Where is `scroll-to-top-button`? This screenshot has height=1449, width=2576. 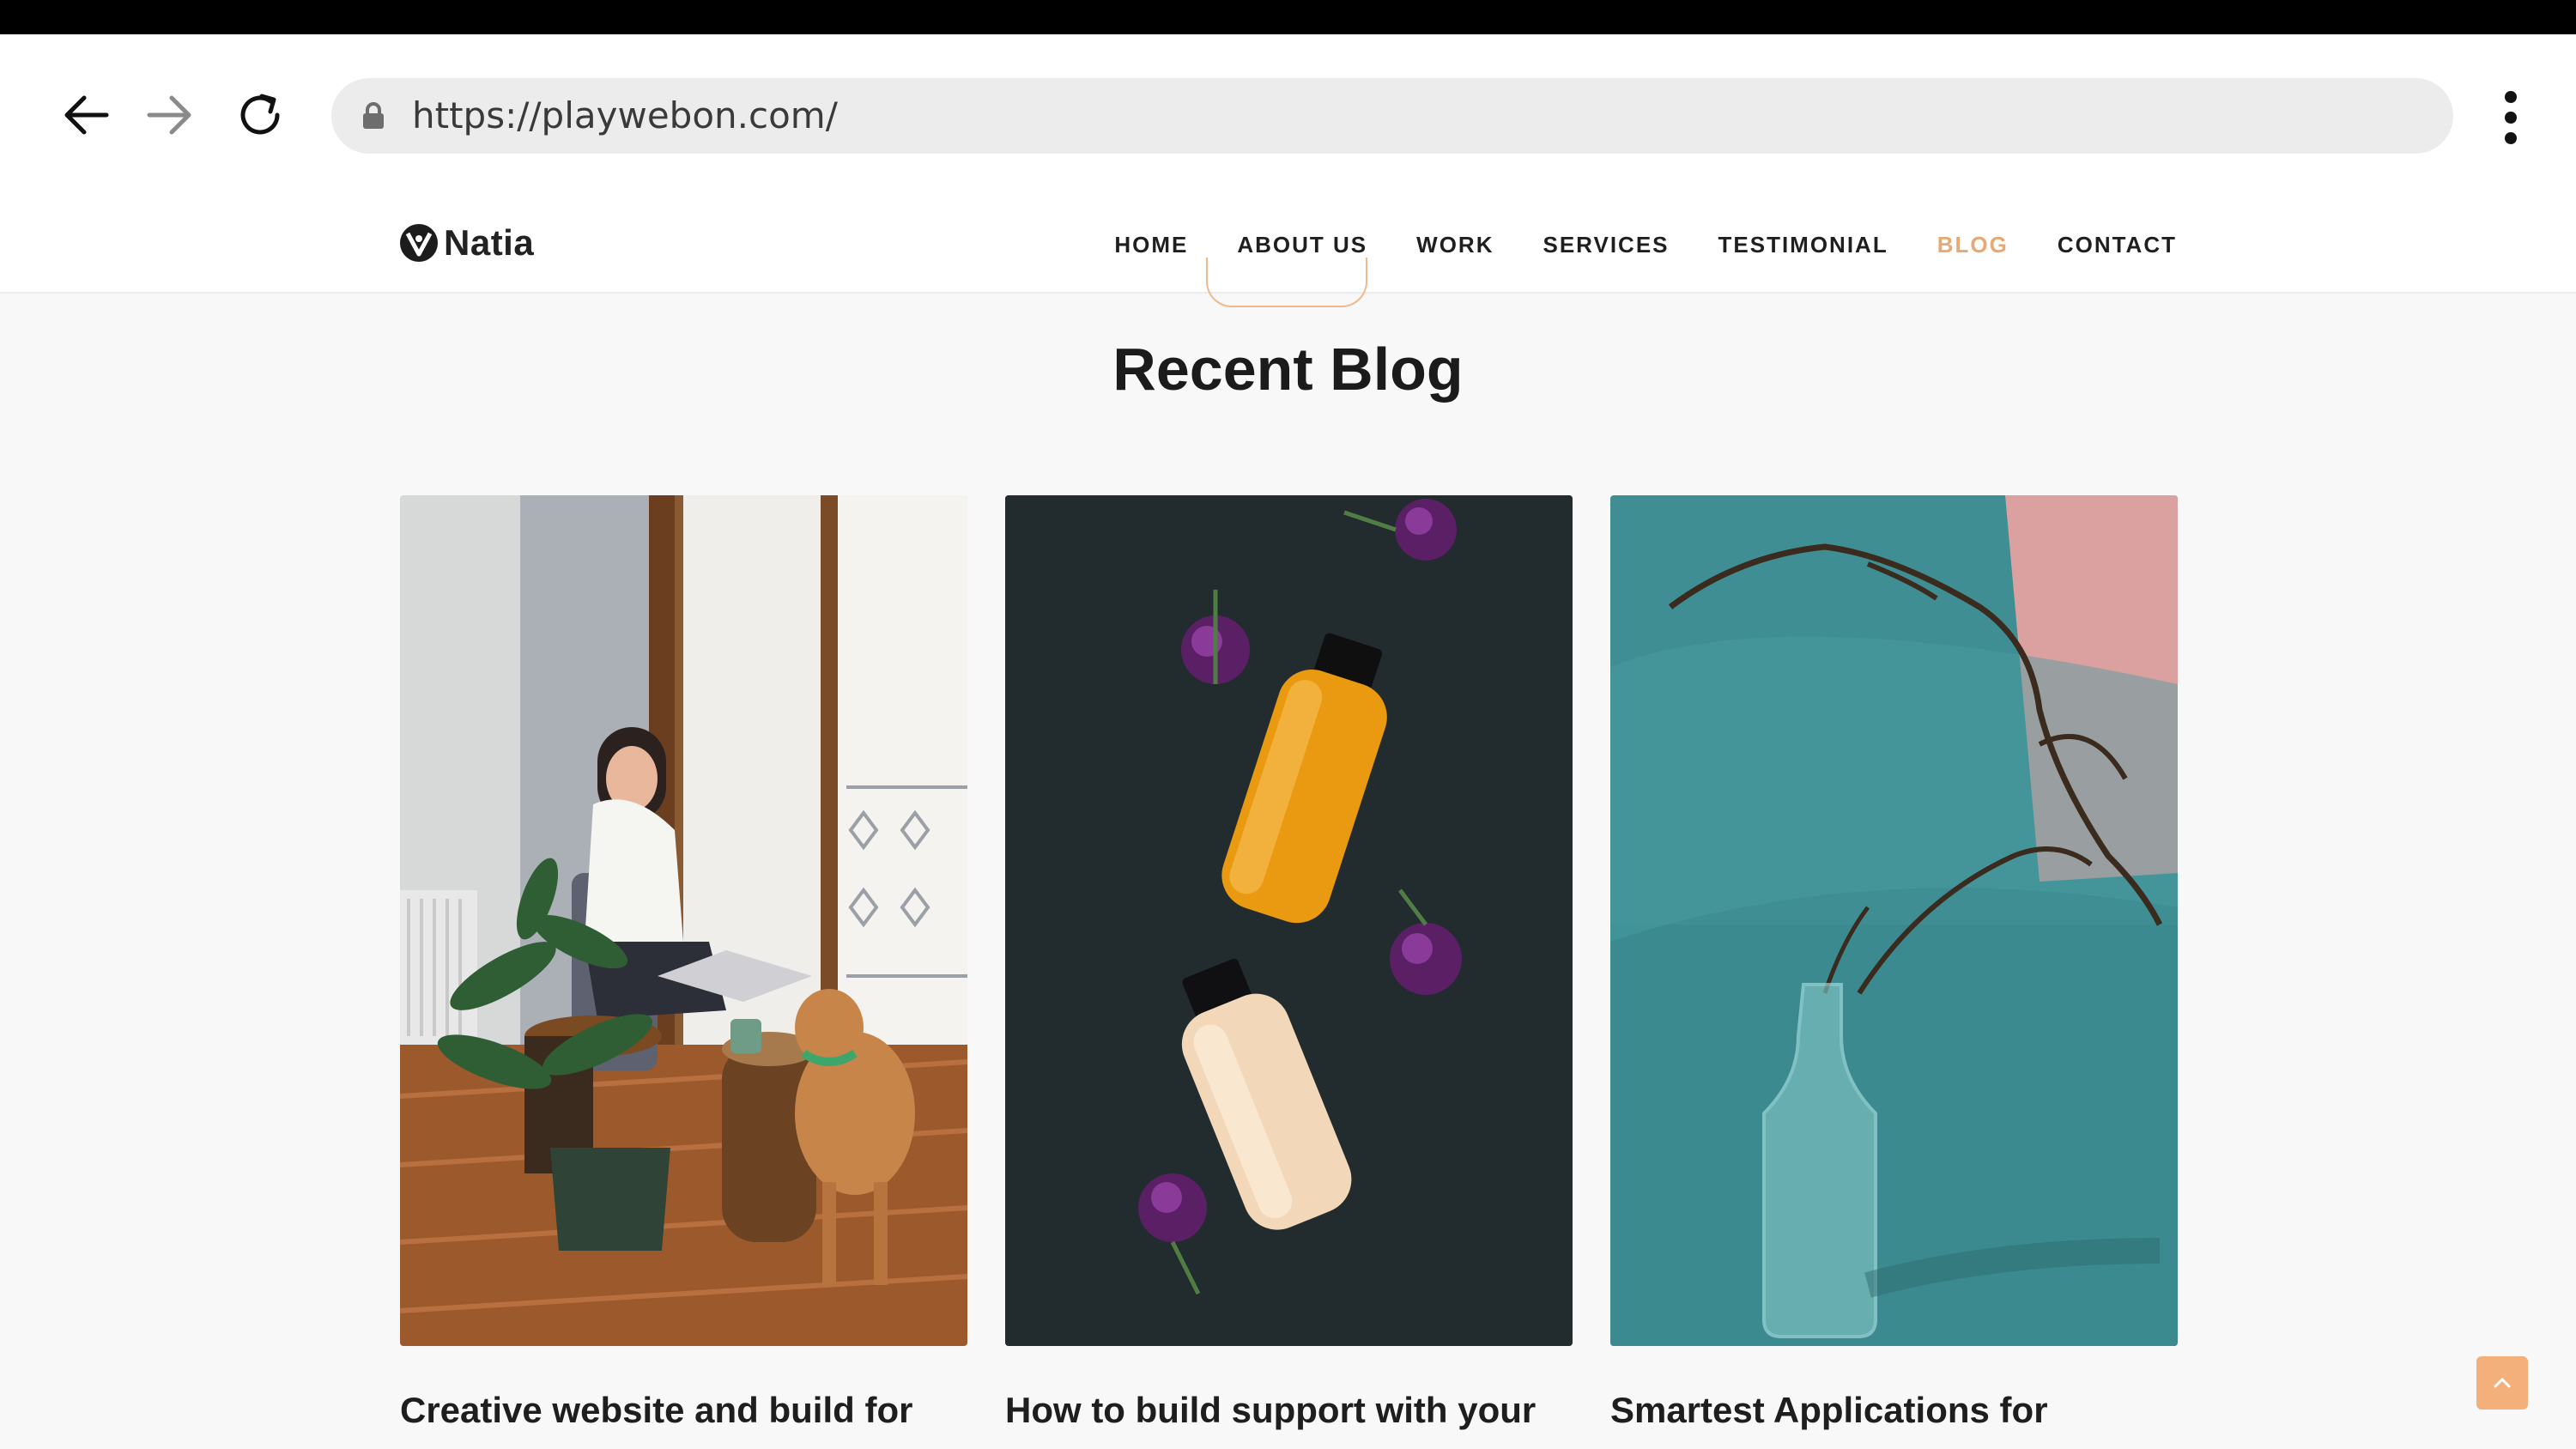 scroll-to-top-button is located at coordinates (2502, 1383).